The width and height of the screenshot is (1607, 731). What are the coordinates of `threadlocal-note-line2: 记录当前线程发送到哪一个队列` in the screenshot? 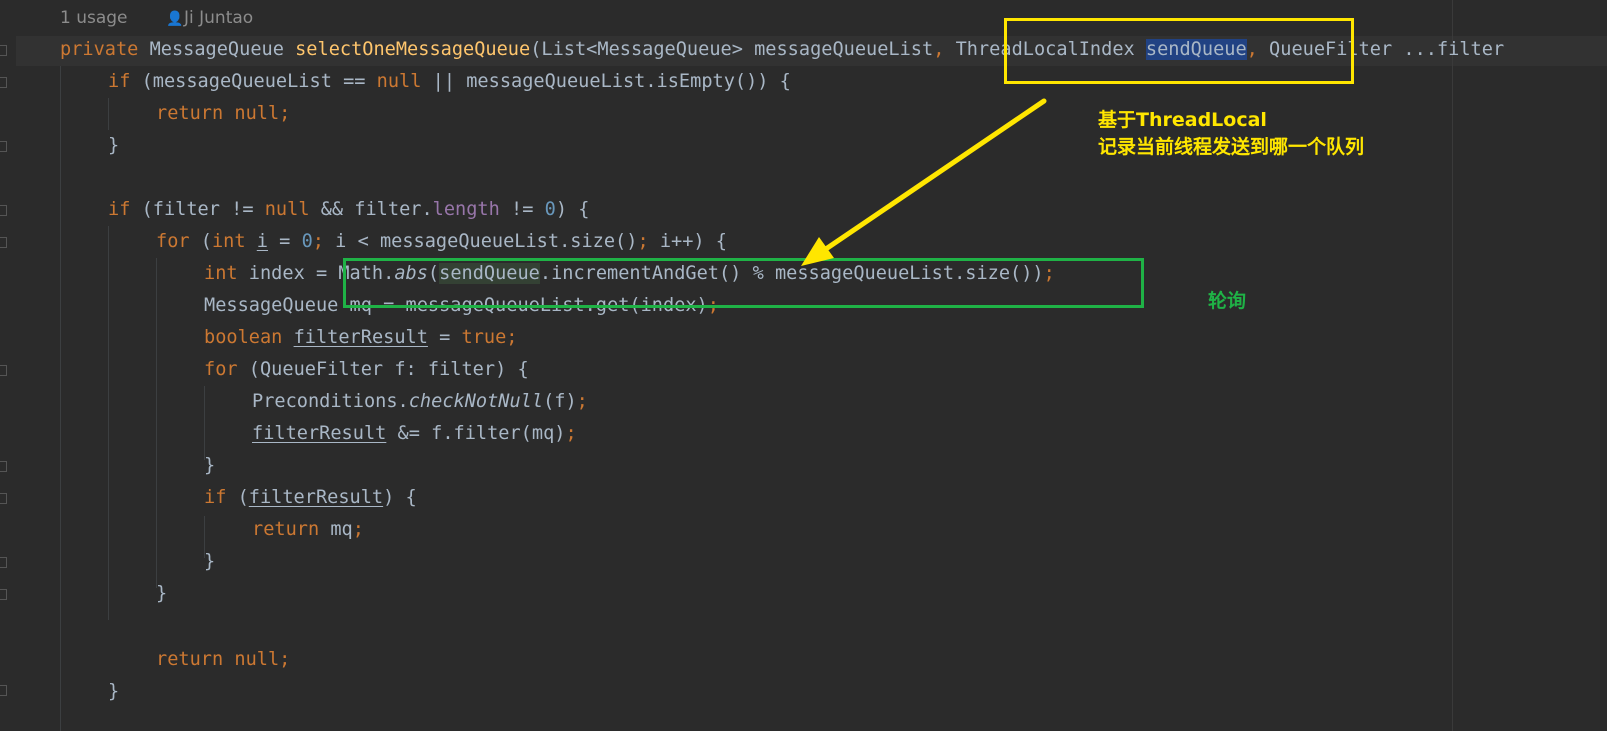 It's located at (1231, 147).